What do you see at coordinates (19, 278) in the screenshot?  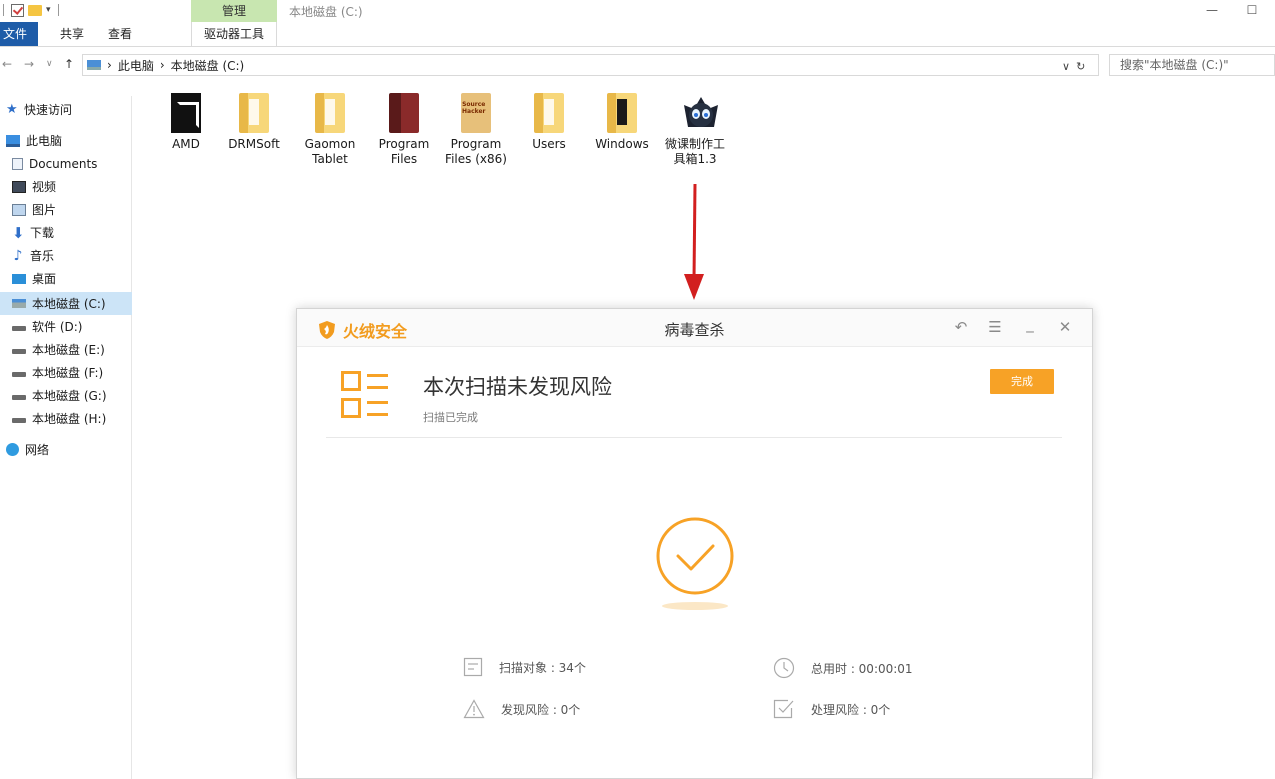 I see `desktop-icon` at bounding box center [19, 278].